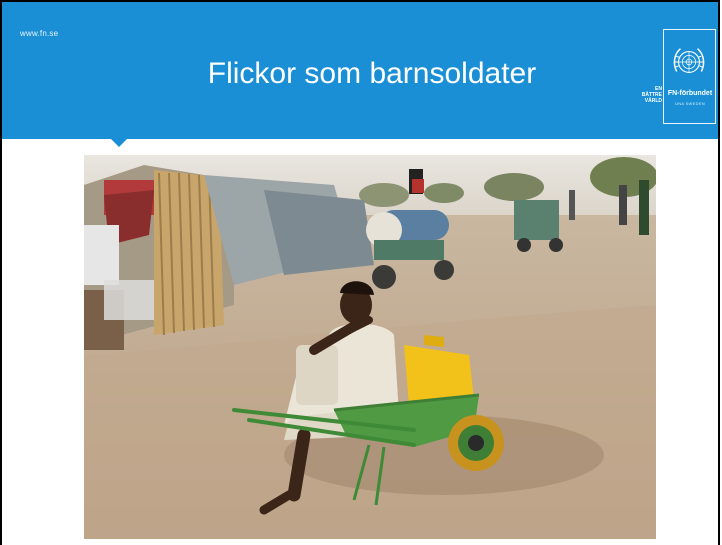  Describe the element at coordinates (679, 76) in the screenshot. I see `fn-forbundet-logo: EN BÄTTRE VÄRLD FN-förbundet UNA SWEDEN` at that location.